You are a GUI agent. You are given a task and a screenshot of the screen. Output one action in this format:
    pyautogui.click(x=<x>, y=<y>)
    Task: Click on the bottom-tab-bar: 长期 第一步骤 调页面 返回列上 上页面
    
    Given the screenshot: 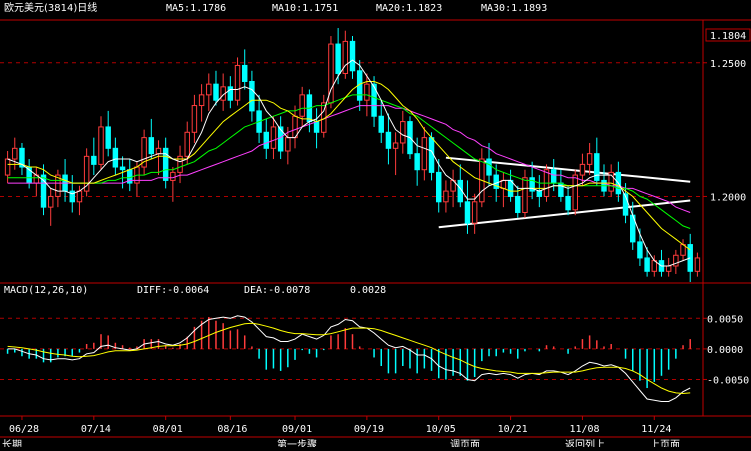 What is the action you would take?
    pyautogui.click(x=375, y=443)
    